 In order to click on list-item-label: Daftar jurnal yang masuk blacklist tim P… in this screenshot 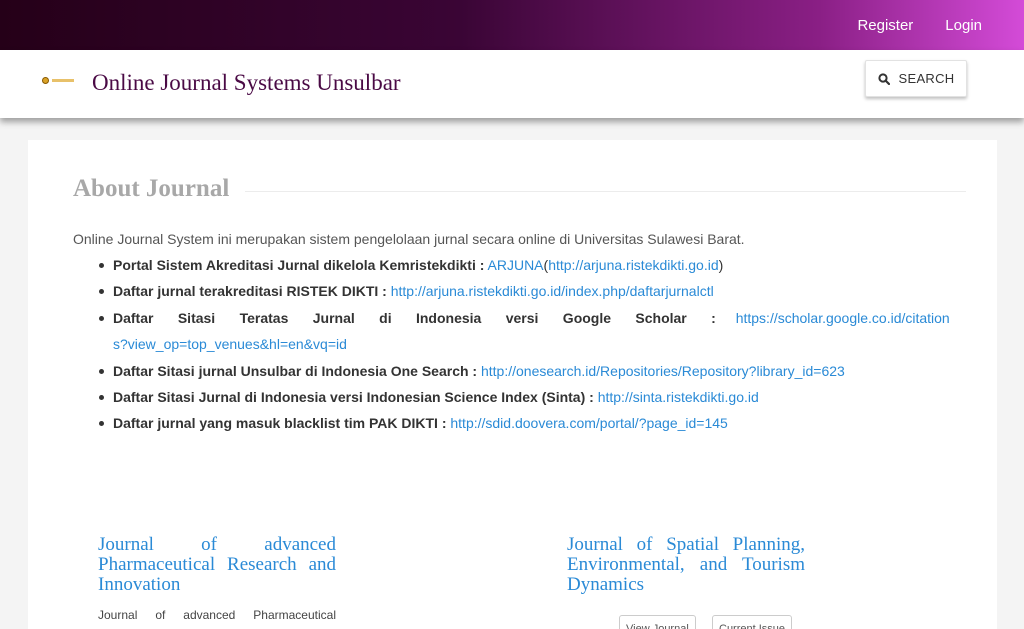, I will do `click(280, 423)`.